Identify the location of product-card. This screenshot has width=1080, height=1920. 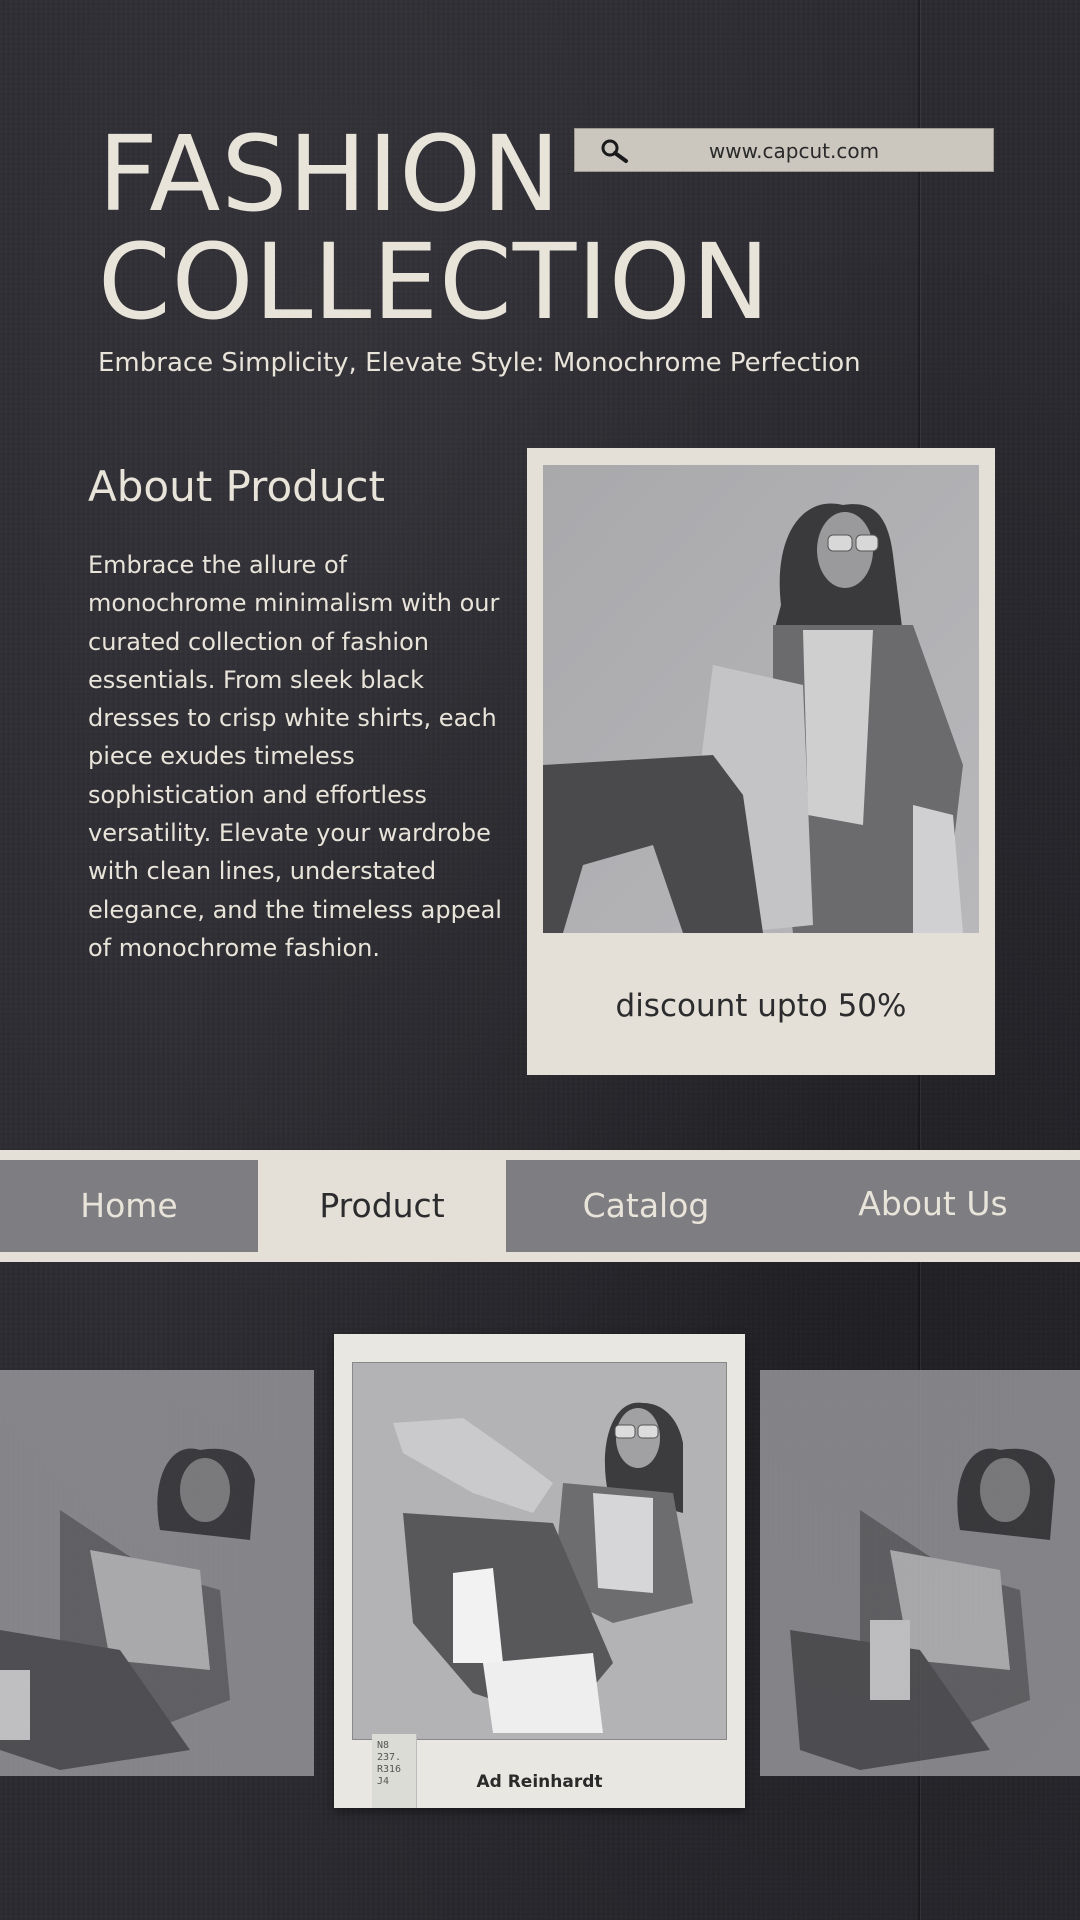
(761, 761).